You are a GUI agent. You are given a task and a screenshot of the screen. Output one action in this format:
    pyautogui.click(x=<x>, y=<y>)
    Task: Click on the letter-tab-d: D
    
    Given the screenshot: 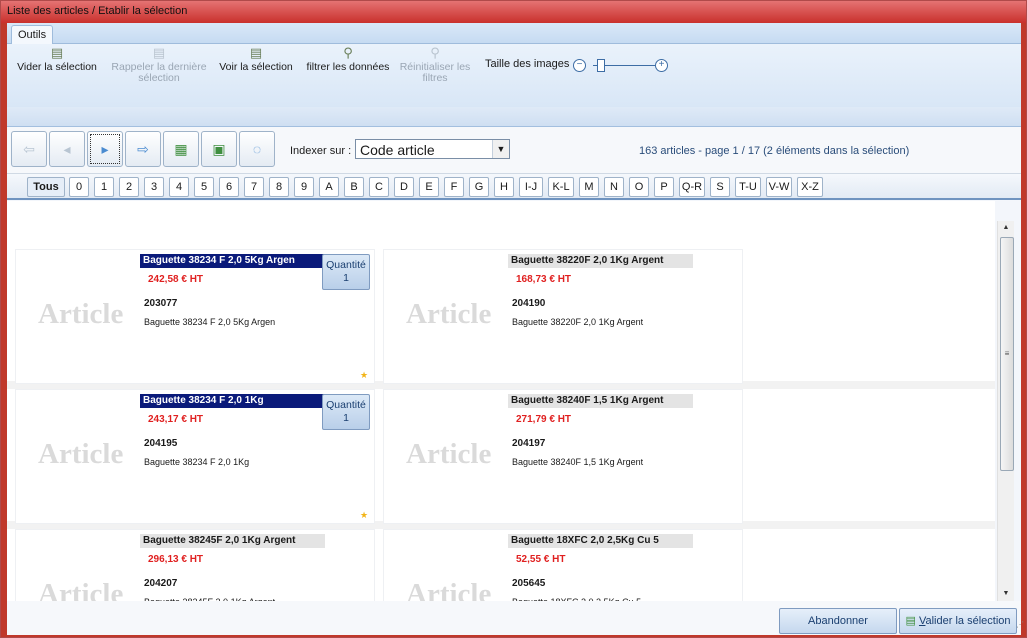 What is the action you would take?
    pyautogui.click(x=404, y=187)
    